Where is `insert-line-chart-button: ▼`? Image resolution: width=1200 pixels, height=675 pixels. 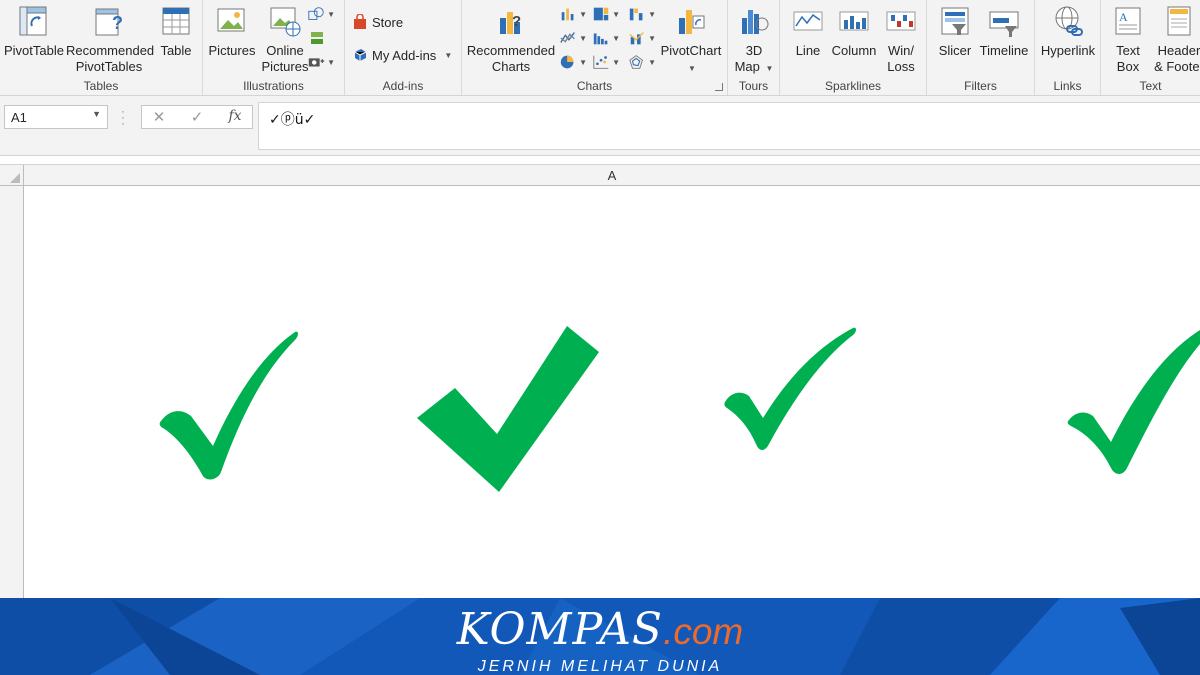
insert-line-chart-button: ▼ is located at coordinates (573, 38).